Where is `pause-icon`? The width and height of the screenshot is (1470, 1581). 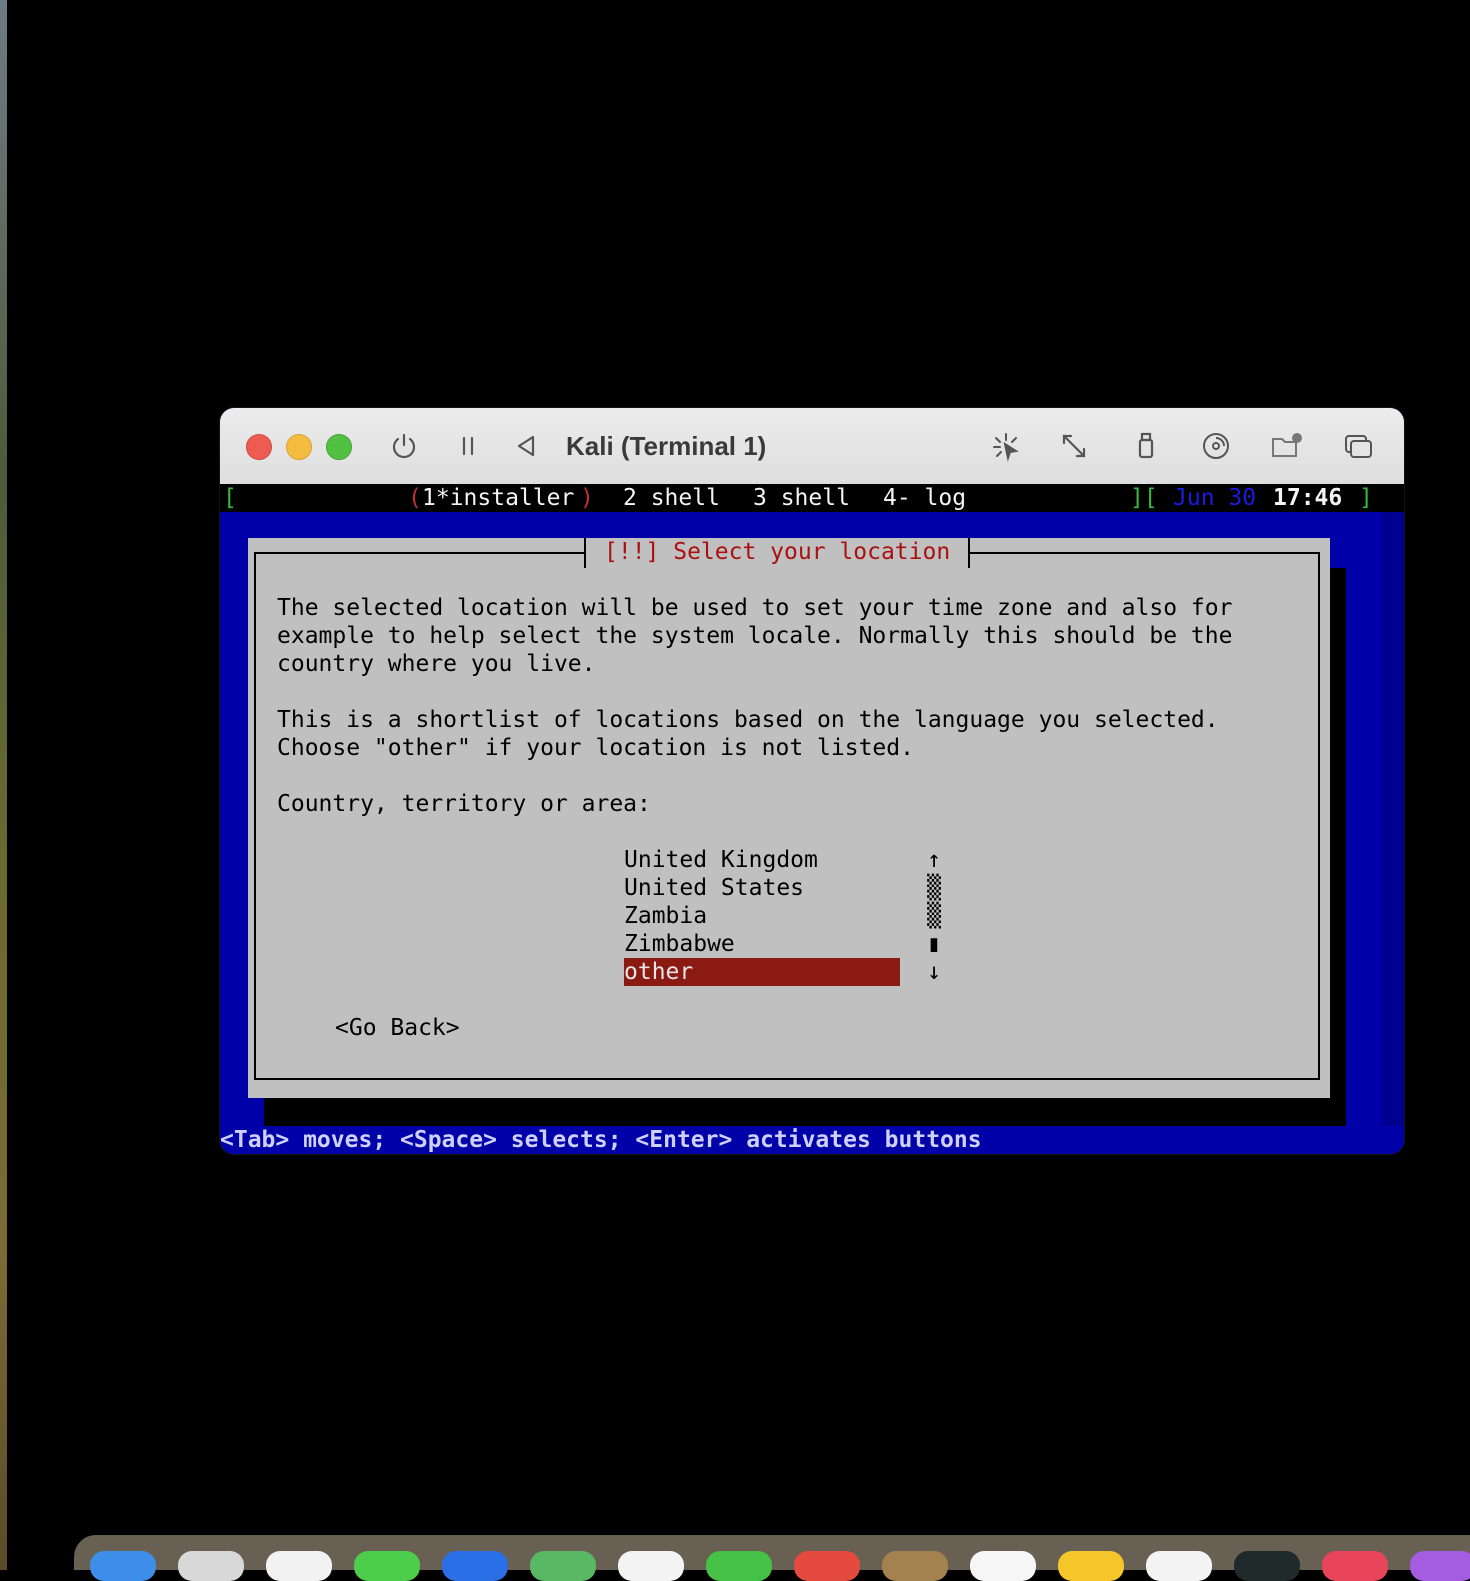 pause-icon is located at coordinates (468, 446).